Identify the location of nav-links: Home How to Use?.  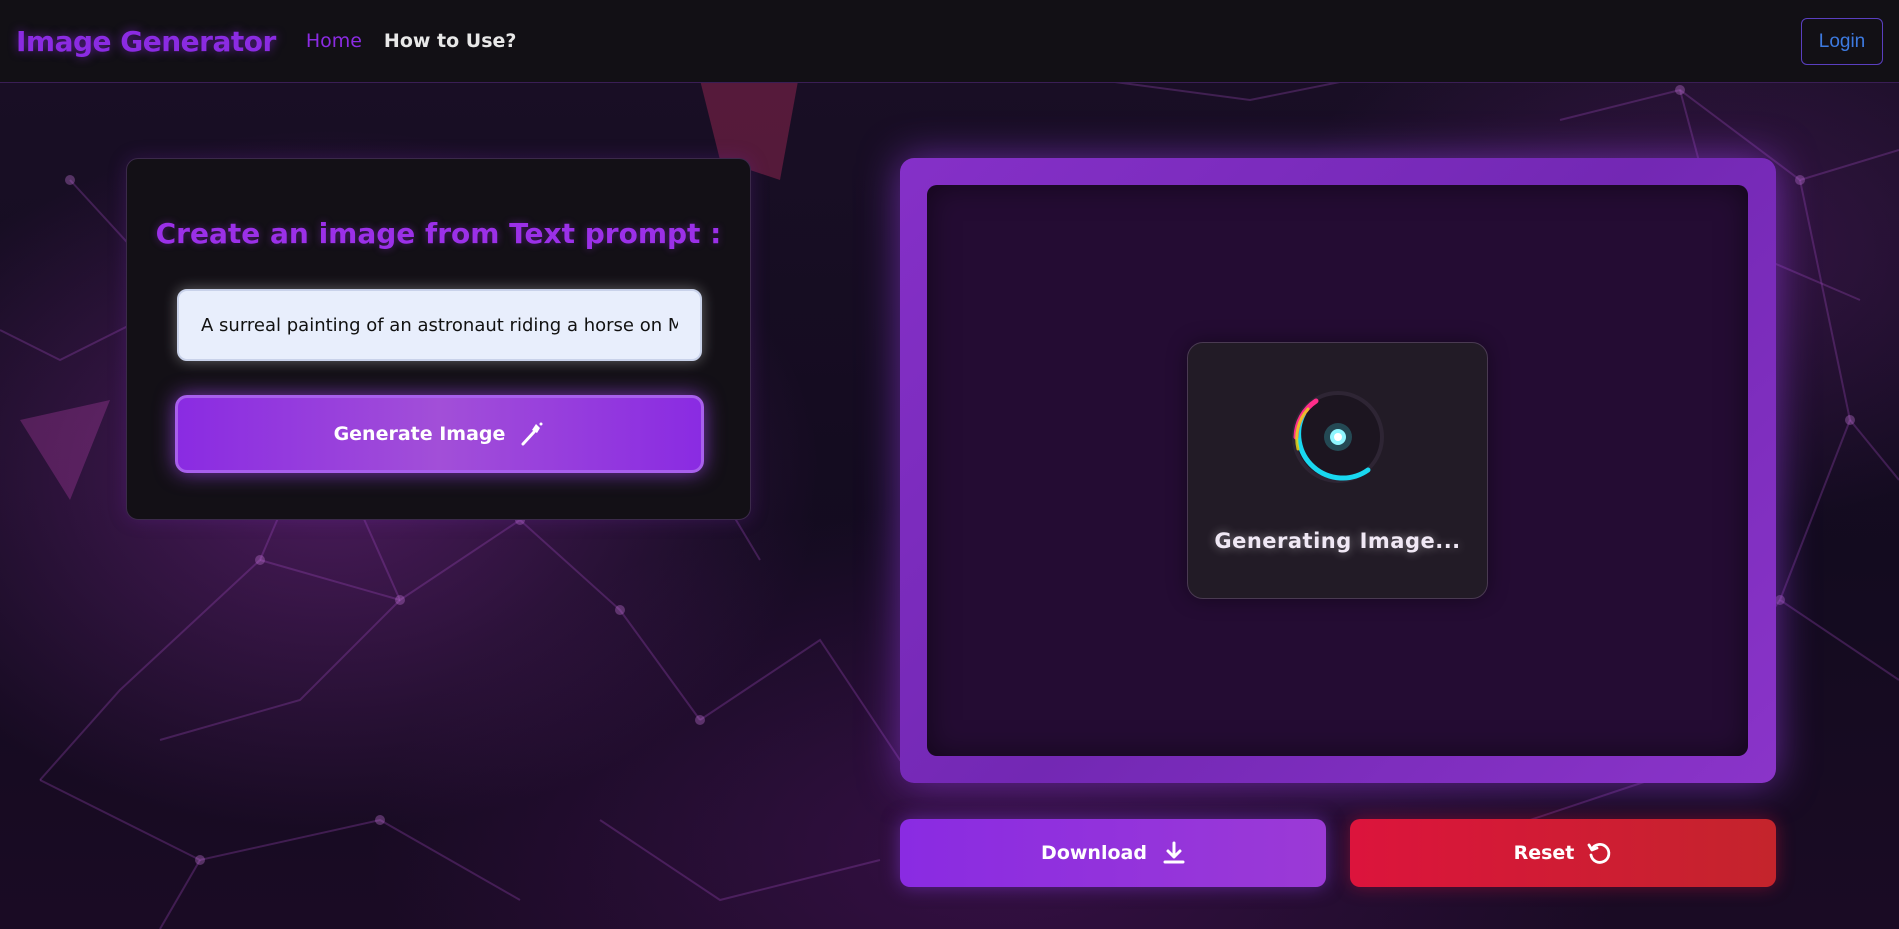
(411, 41).